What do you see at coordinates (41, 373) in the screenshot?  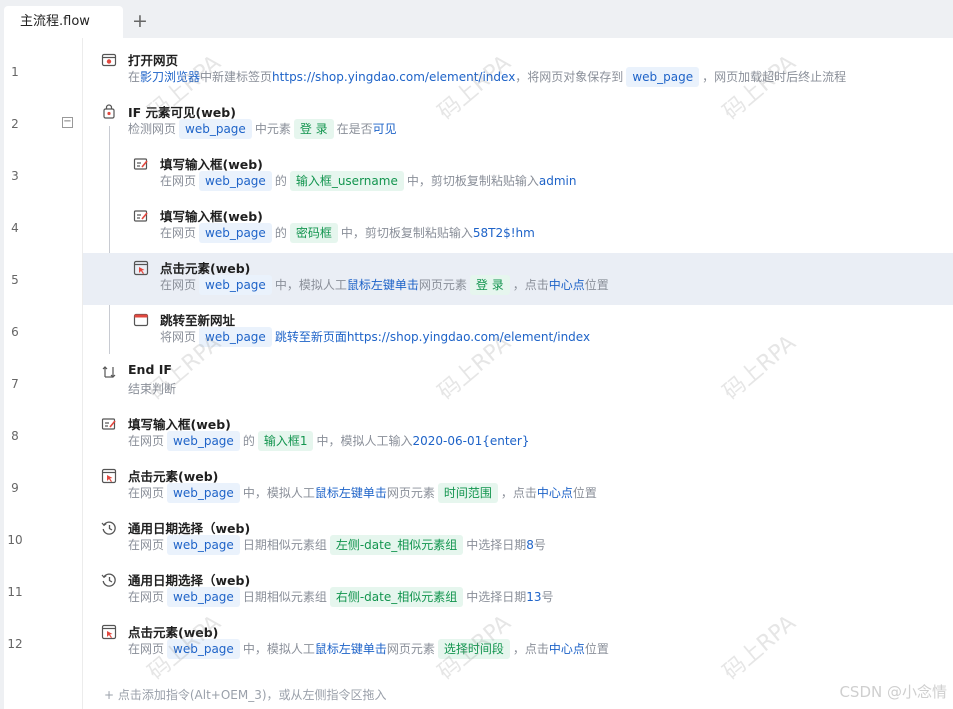 I see `line-gutter` at bounding box center [41, 373].